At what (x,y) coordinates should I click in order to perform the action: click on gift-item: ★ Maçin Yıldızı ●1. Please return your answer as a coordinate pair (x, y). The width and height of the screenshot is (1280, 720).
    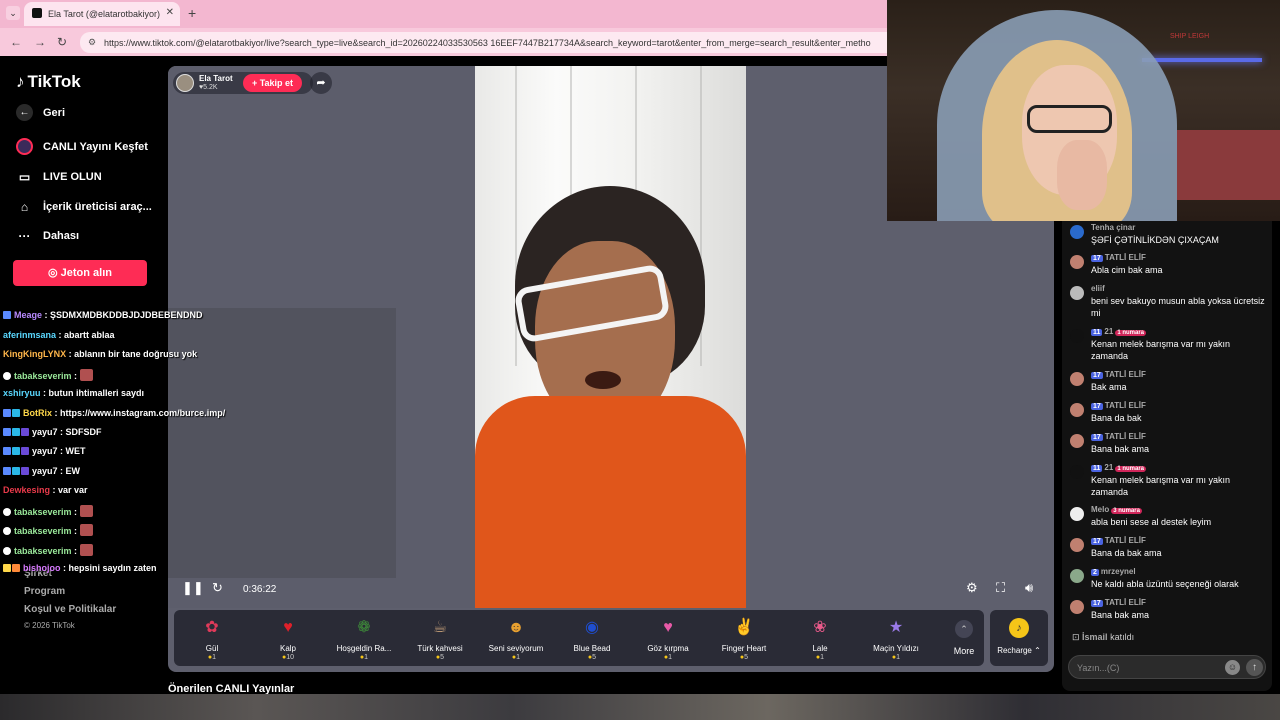
    Looking at the image, I should click on (896, 638).